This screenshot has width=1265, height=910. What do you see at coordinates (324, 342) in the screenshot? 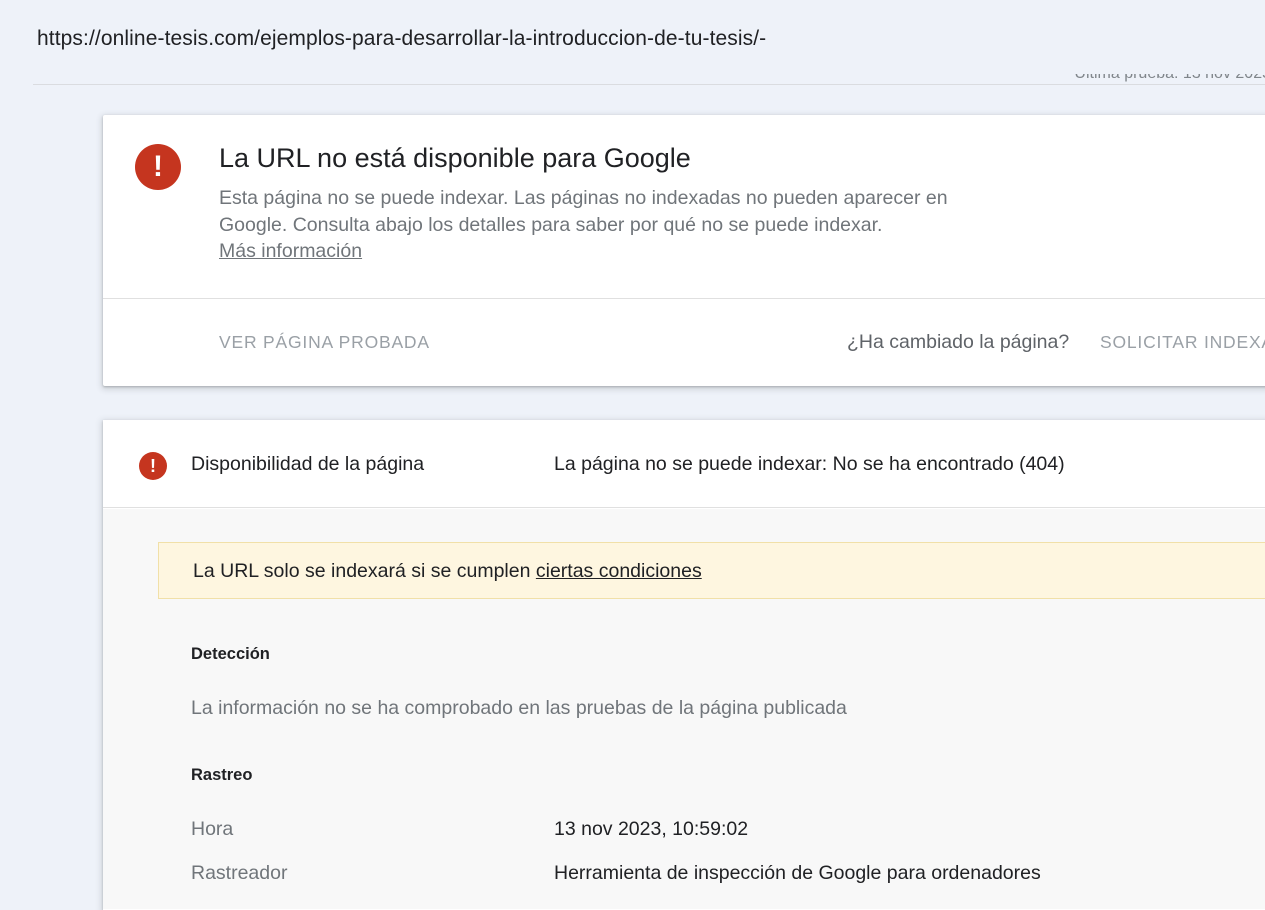
I see `view-tested-page-button: VER PÁGINA PROBADA` at bounding box center [324, 342].